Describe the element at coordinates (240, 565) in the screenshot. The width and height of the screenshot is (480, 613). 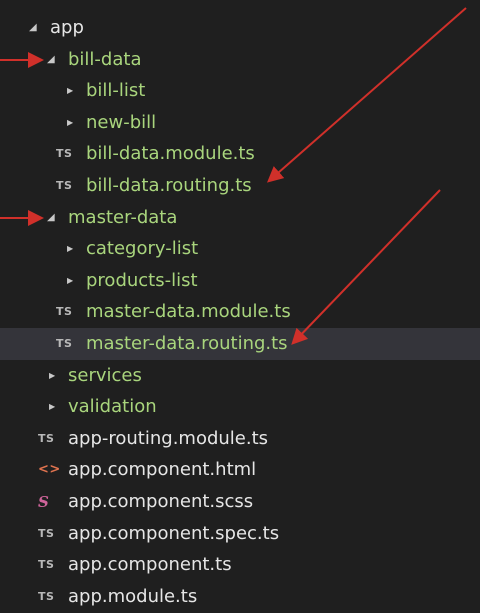
I see `tree-file-row: TS app.component.ts` at that location.